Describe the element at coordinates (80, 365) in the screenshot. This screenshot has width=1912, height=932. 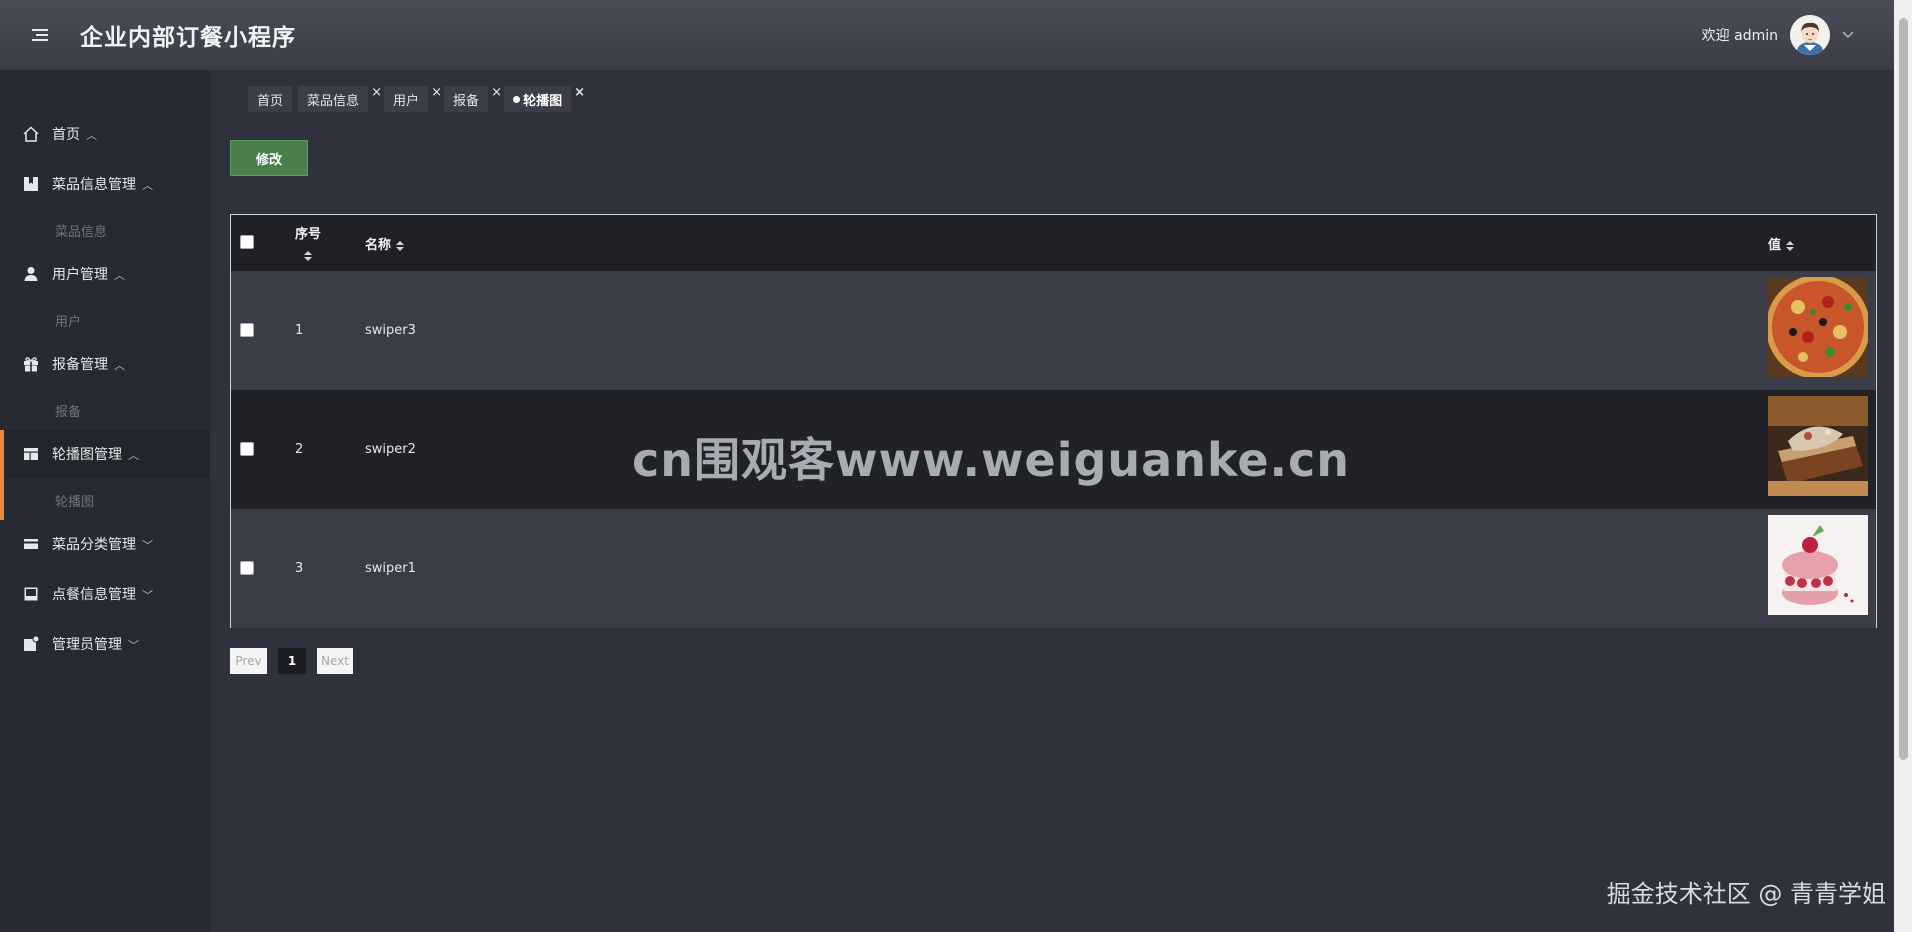
I see `sidebar-item-label: 报备管理` at that location.